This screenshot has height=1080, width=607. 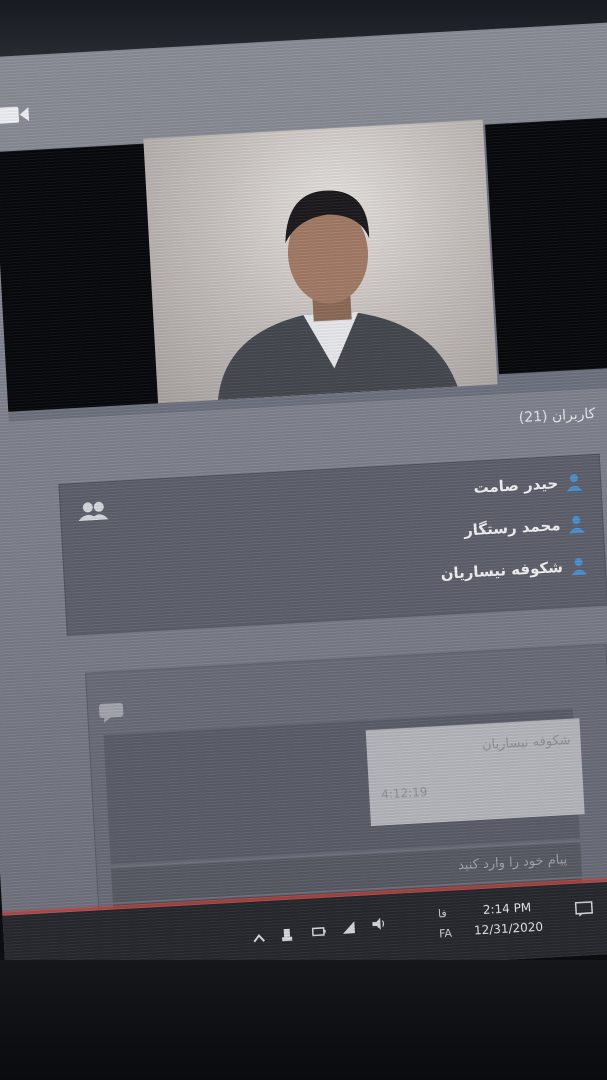 I want to click on volume-icon, so click(x=378, y=923).